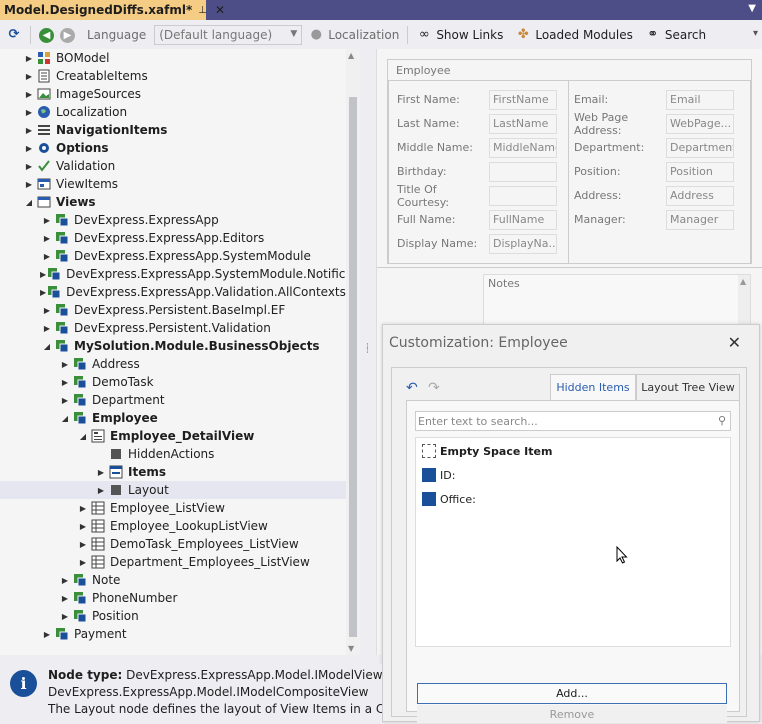 This screenshot has width=762, height=724. Describe the element at coordinates (173, 220) in the screenshot. I see `tree-node: ▶ DevExpress.ExpressApp` at that location.